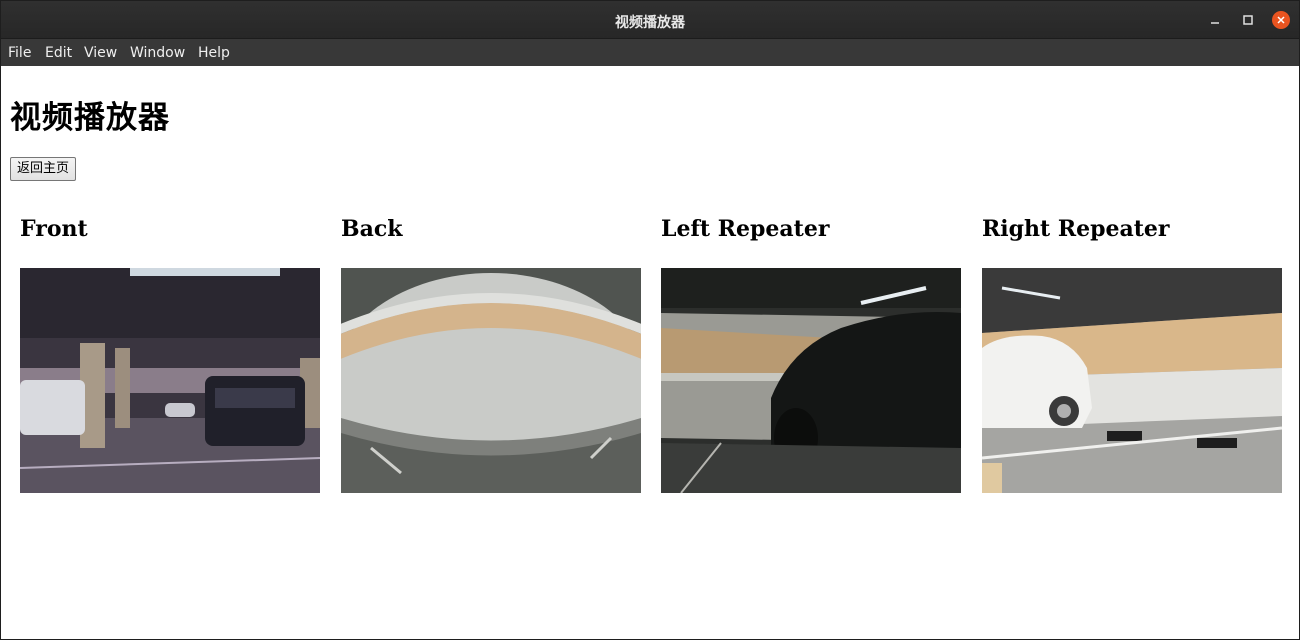 This screenshot has width=1300, height=640. What do you see at coordinates (100, 53) in the screenshot?
I see `menu-view: View` at bounding box center [100, 53].